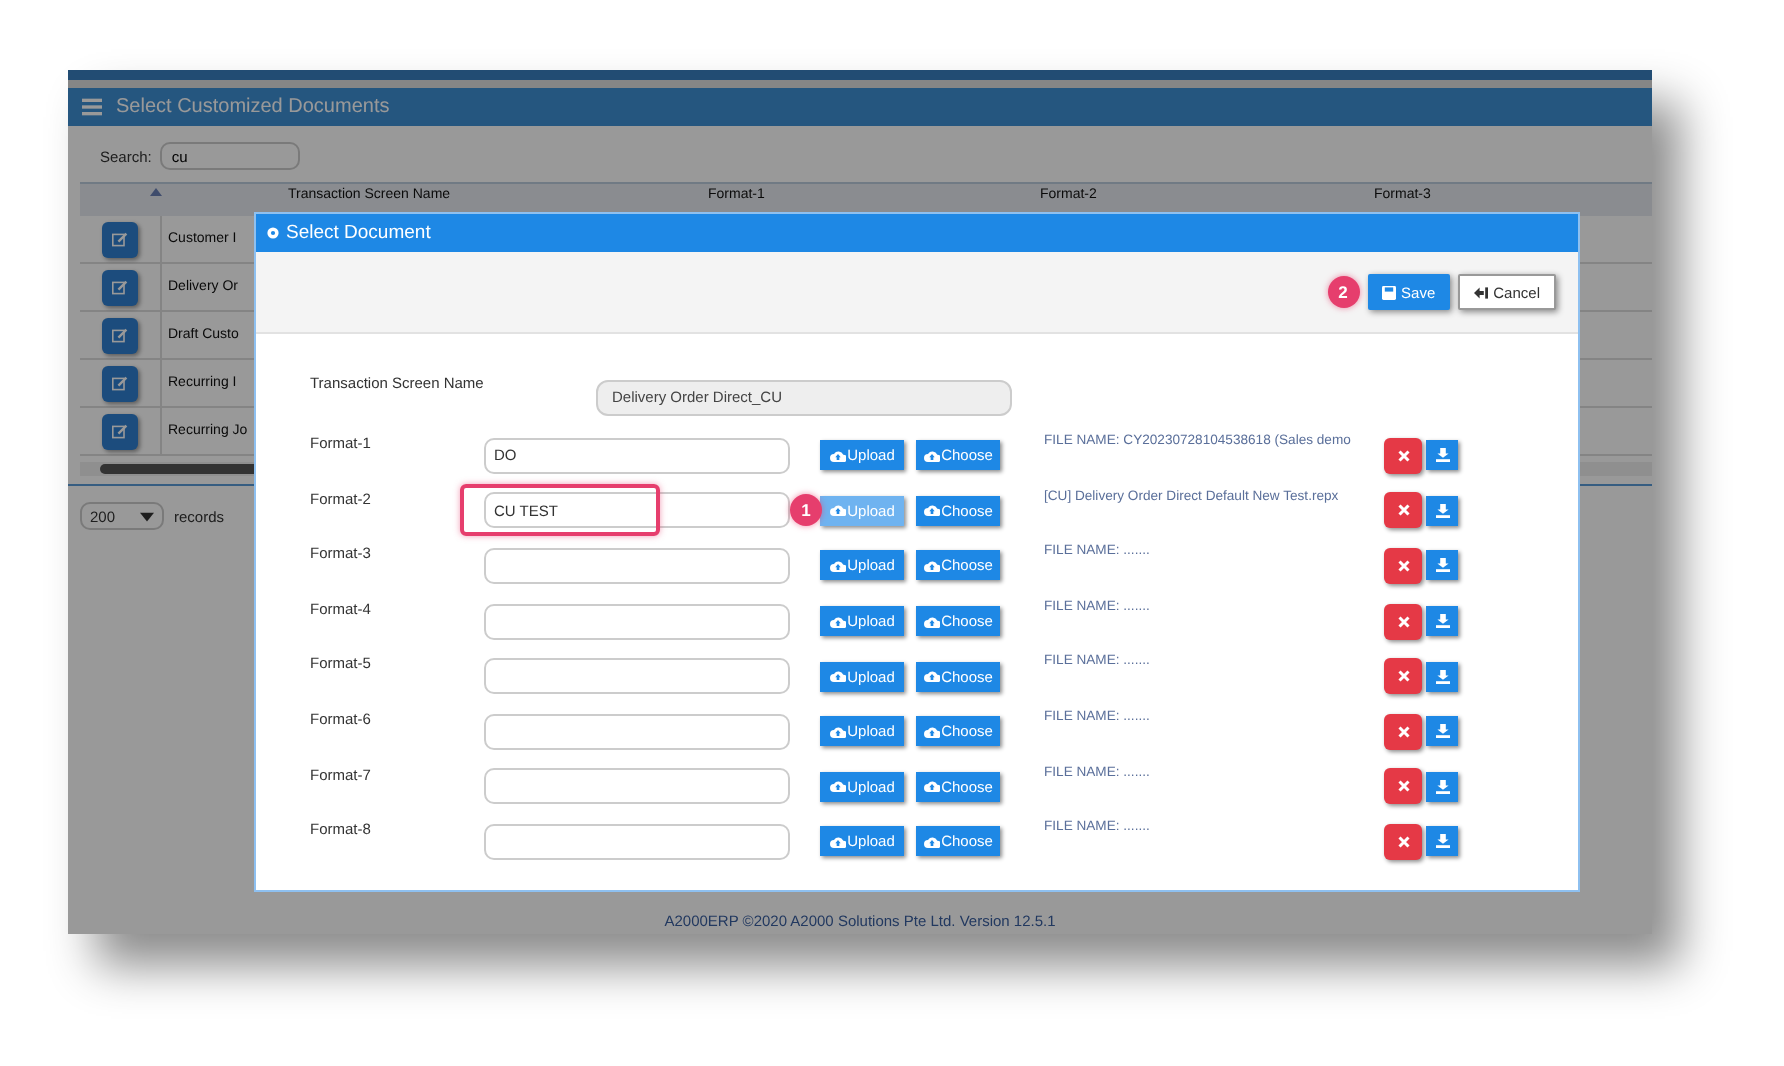 Image resolution: width=1784 pixels, height=1066 pixels. What do you see at coordinates (1343, 292) in the screenshot?
I see `step-marker: 2` at bounding box center [1343, 292].